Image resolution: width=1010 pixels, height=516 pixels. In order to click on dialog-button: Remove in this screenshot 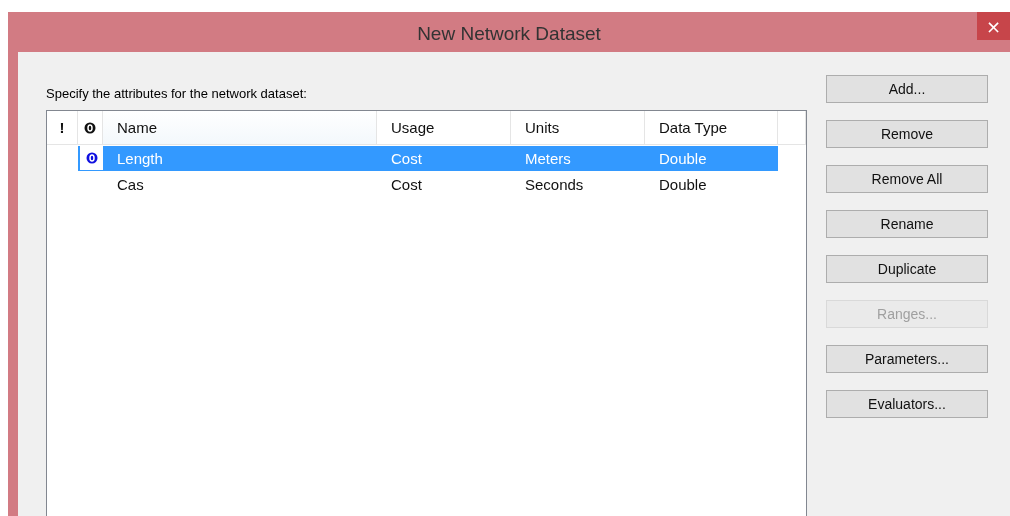, I will do `click(907, 134)`.